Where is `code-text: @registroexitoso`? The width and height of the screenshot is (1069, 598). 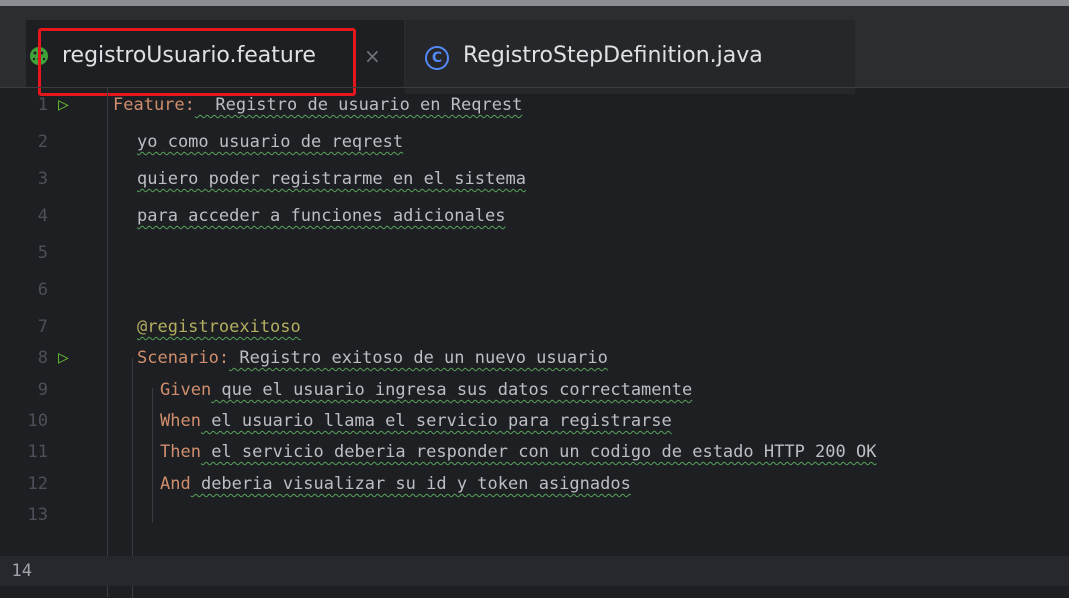
code-text: @registroexitoso is located at coordinates (219, 327).